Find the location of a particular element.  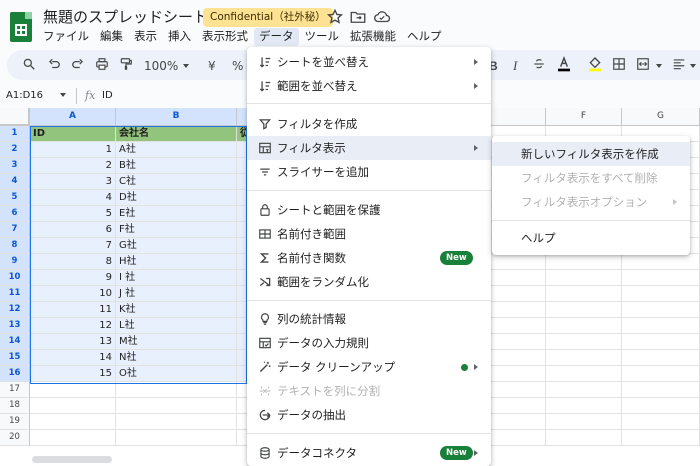

row-header: 18 is located at coordinates (15, 406).